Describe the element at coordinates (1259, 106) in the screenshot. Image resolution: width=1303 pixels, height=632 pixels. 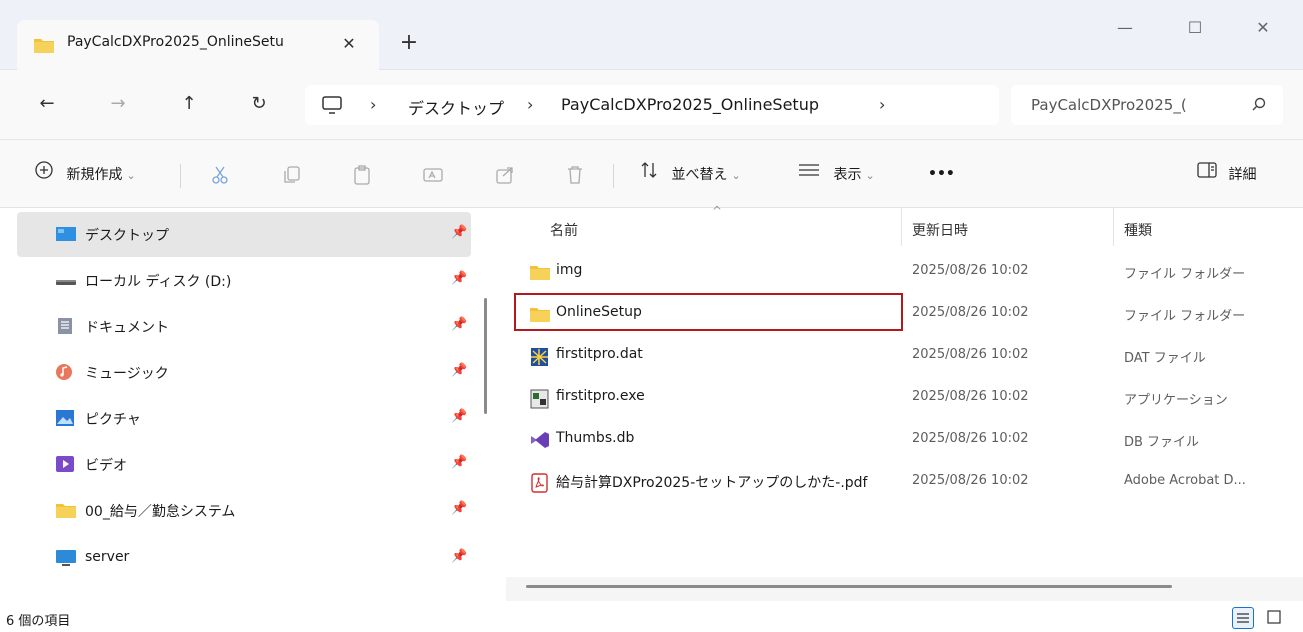
I see `search-icon` at that location.